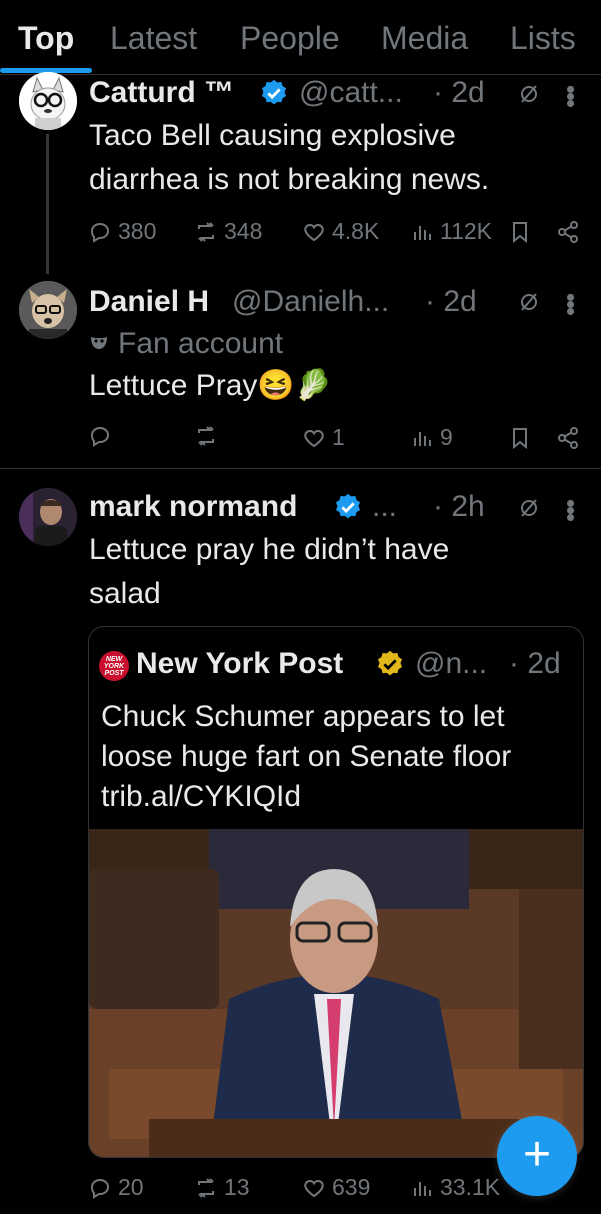  I want to click on author-name: Daniel H, so click(149, 302).